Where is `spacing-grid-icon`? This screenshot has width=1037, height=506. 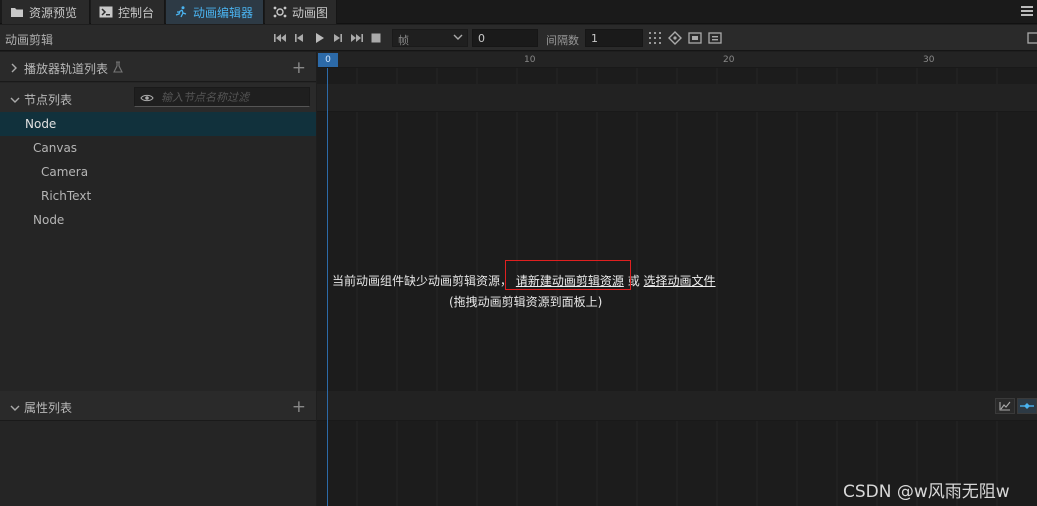
spacing-grid-icon is located at coordinates (655, 38).